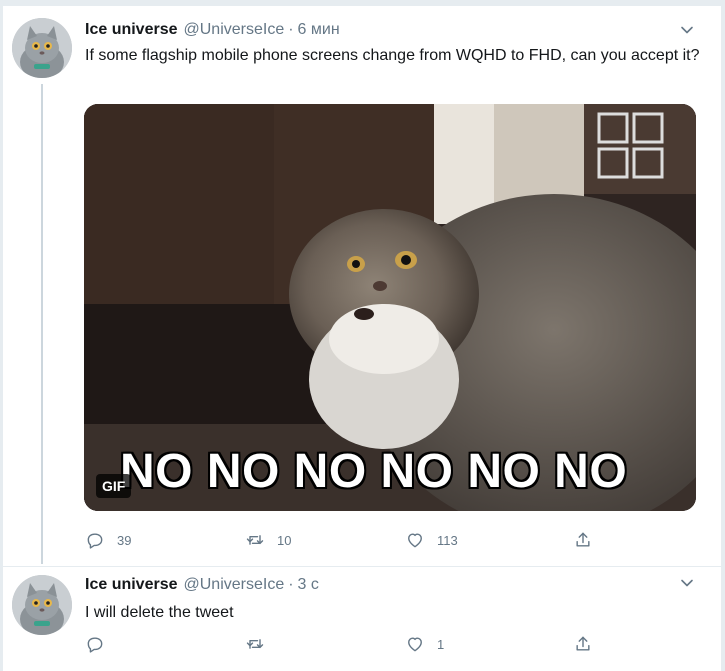 The width and height of the screenshot is (725, 671). Describe the element at coordinates (308, 585) in the screenshot. I see `timestamp: 3 с` at that location.